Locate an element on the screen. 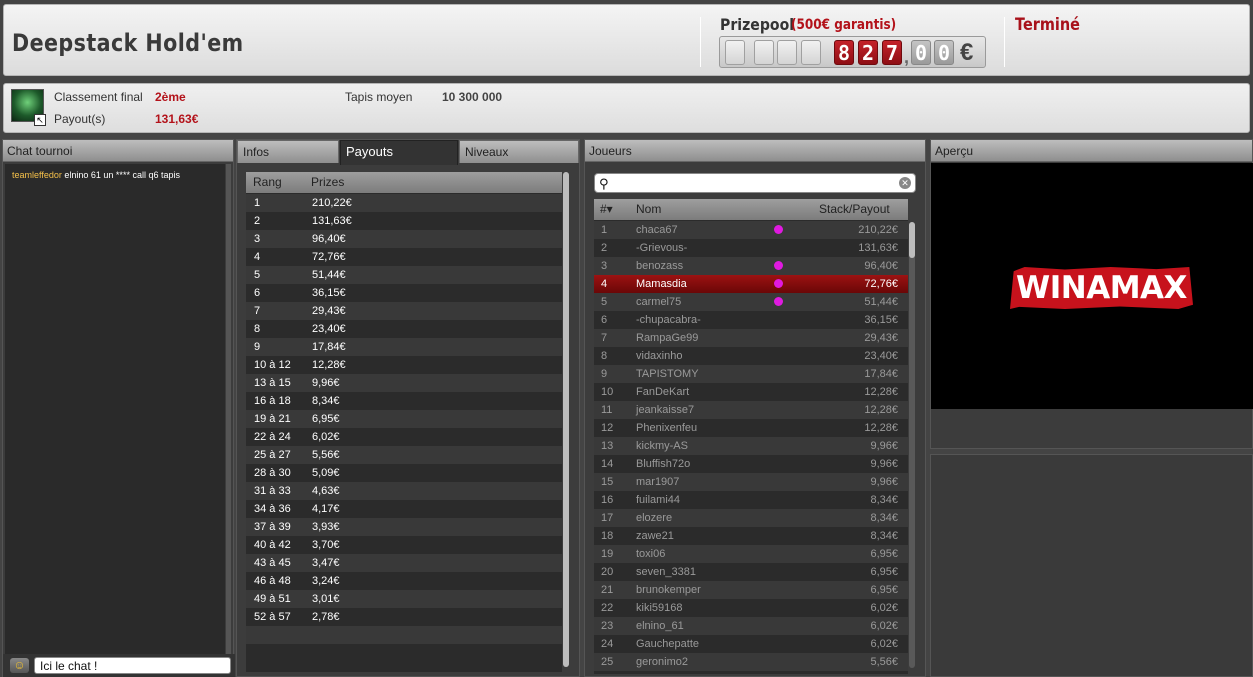 The image size is (1253, 677). player-name: chaca67 is located at coordinates (657, 230).